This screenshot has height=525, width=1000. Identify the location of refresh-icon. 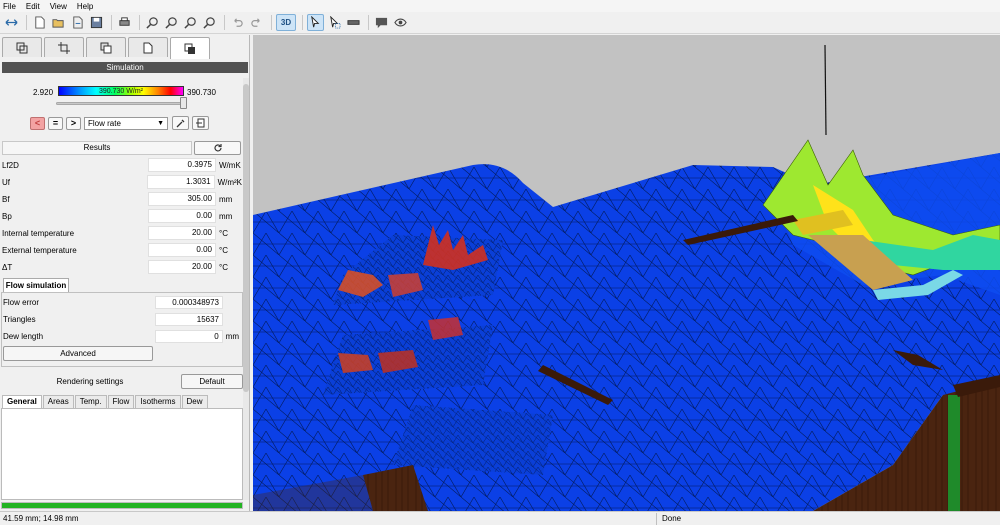
(217, 148).